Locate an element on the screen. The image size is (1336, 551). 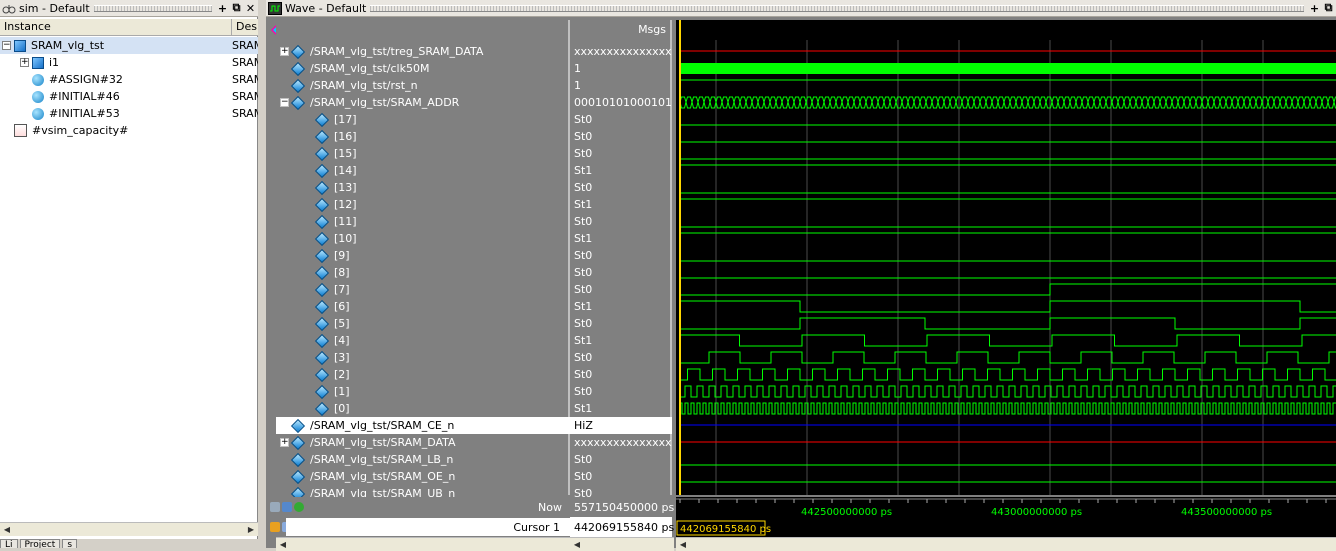
sim-hscrollbar: ◀ ▶ is located at coordinates (129, 529).